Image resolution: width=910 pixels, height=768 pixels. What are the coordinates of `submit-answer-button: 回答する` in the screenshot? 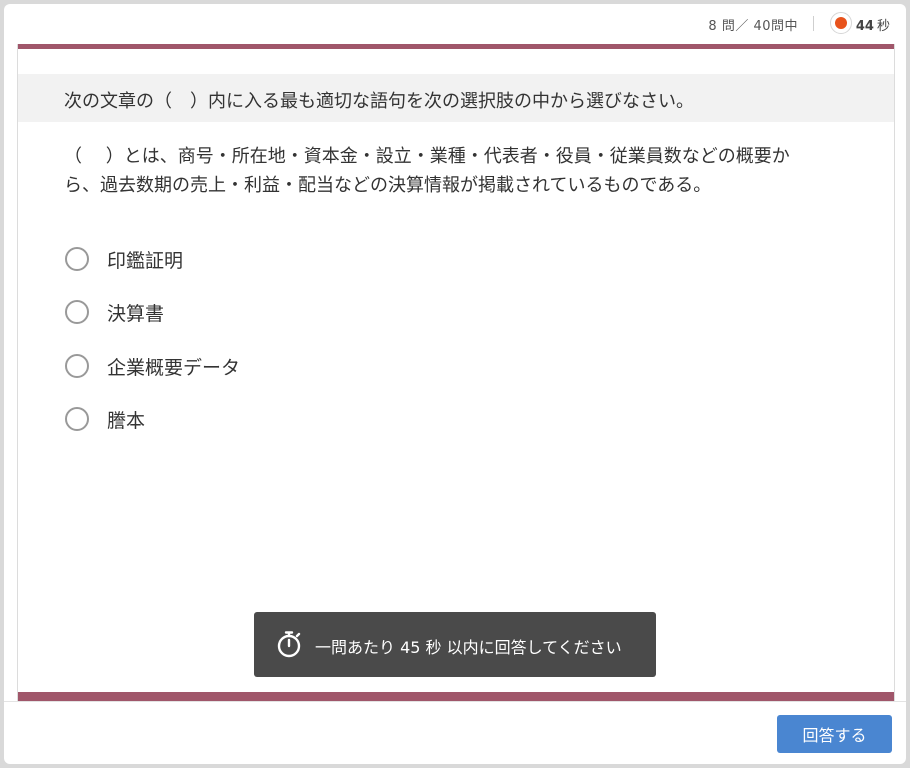 It's located at (834, 734).